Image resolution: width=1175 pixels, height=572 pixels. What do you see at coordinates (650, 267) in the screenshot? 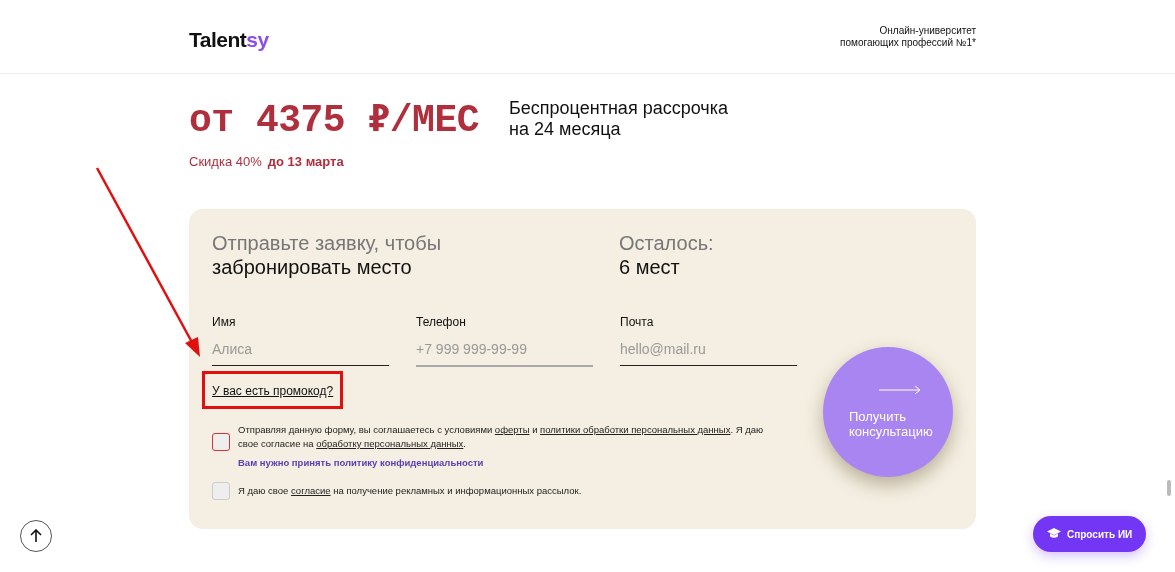
I see `remaining-value: 6 мест` at bounding box center [650, 267].